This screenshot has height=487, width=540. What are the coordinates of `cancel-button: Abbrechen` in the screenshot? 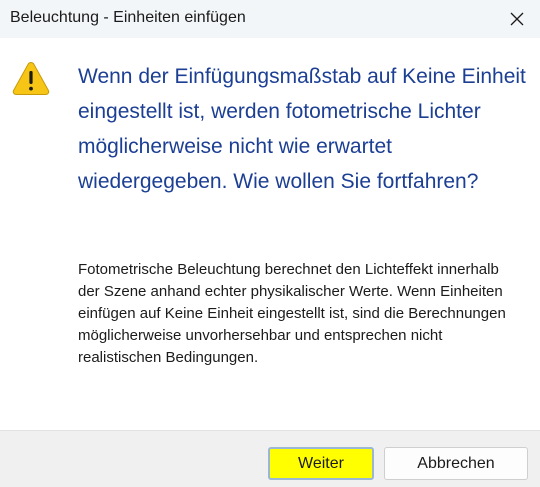 It's located at (456, 463).